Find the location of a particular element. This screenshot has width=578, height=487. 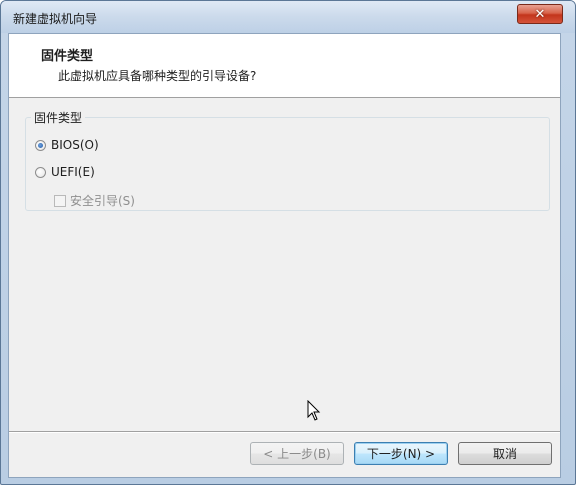

close-icon: ✕ is located at coordinates (540, 14).